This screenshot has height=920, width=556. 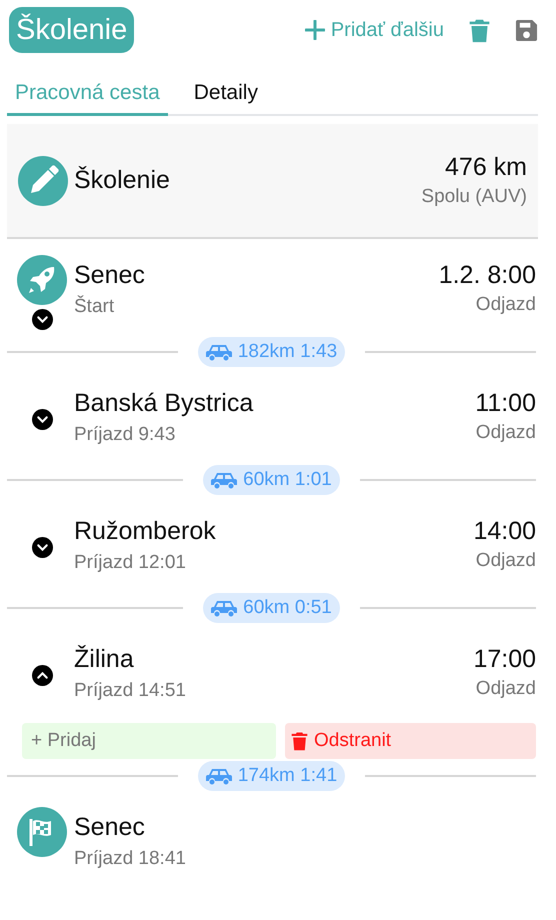 I want to click on departure-time: 1.2. 8:00, so click(x=487, y=275).